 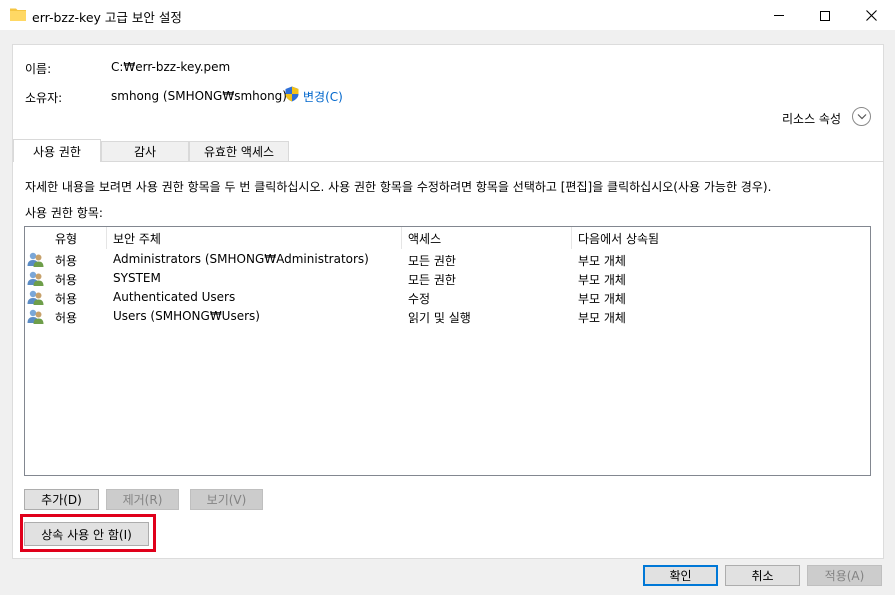 What do you see at coordinates (137, 278) in the screenshot?
I see `row-principal: SYSTEM` at bounding box center [137, 278].